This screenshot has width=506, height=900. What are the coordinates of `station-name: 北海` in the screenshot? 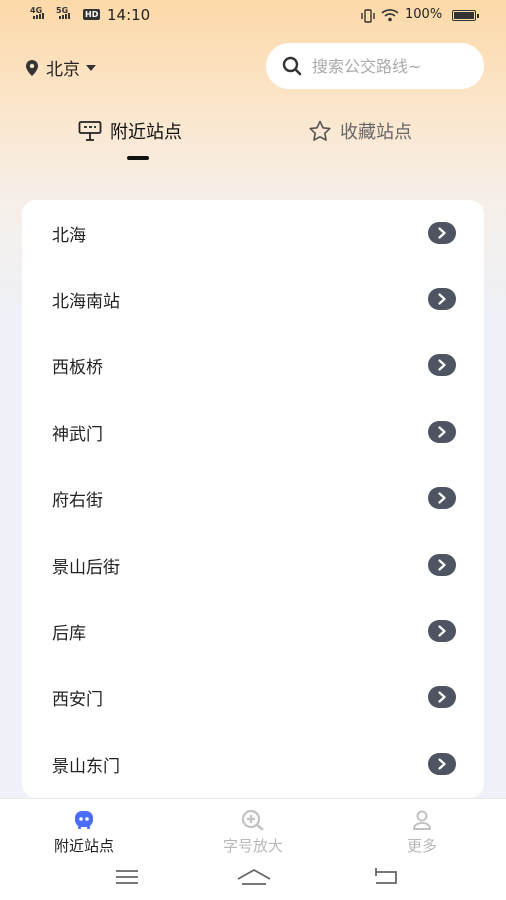 It's located at (69, 235).